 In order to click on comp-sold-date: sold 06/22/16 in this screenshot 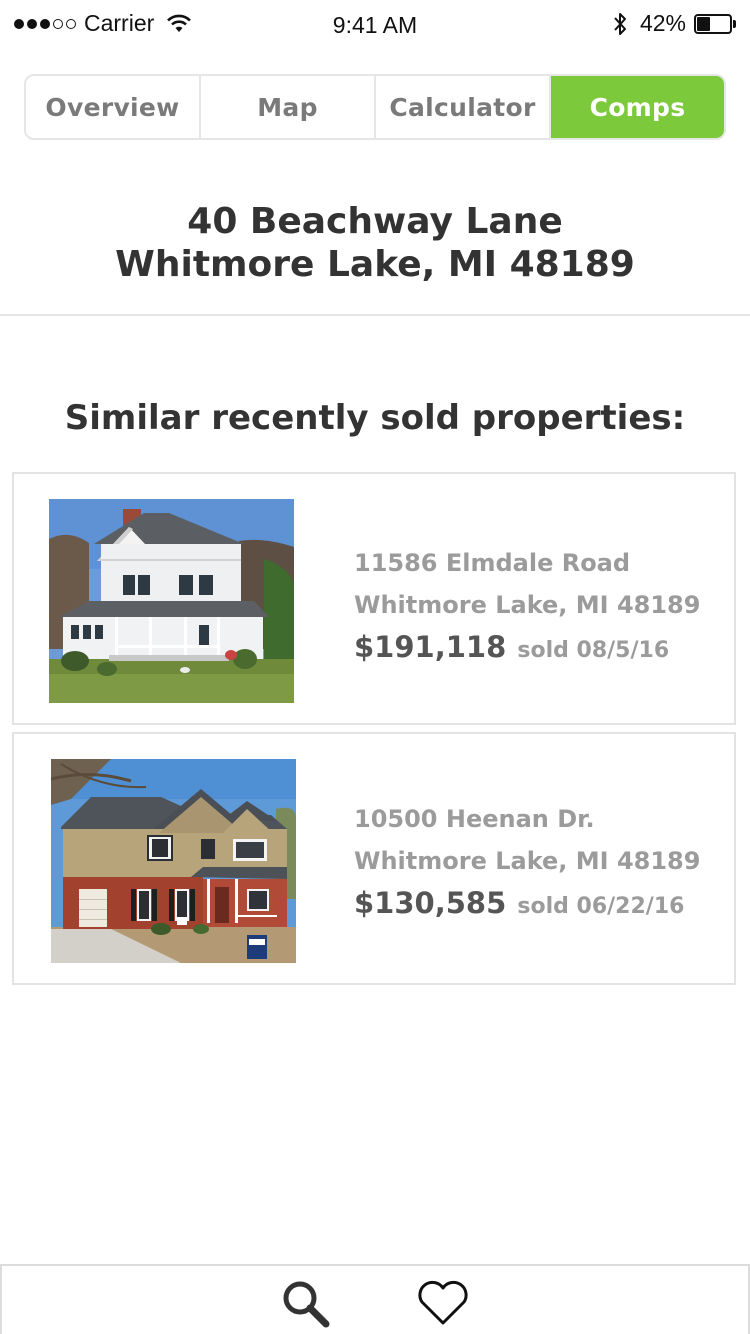, I will do `click(601, 906)`.